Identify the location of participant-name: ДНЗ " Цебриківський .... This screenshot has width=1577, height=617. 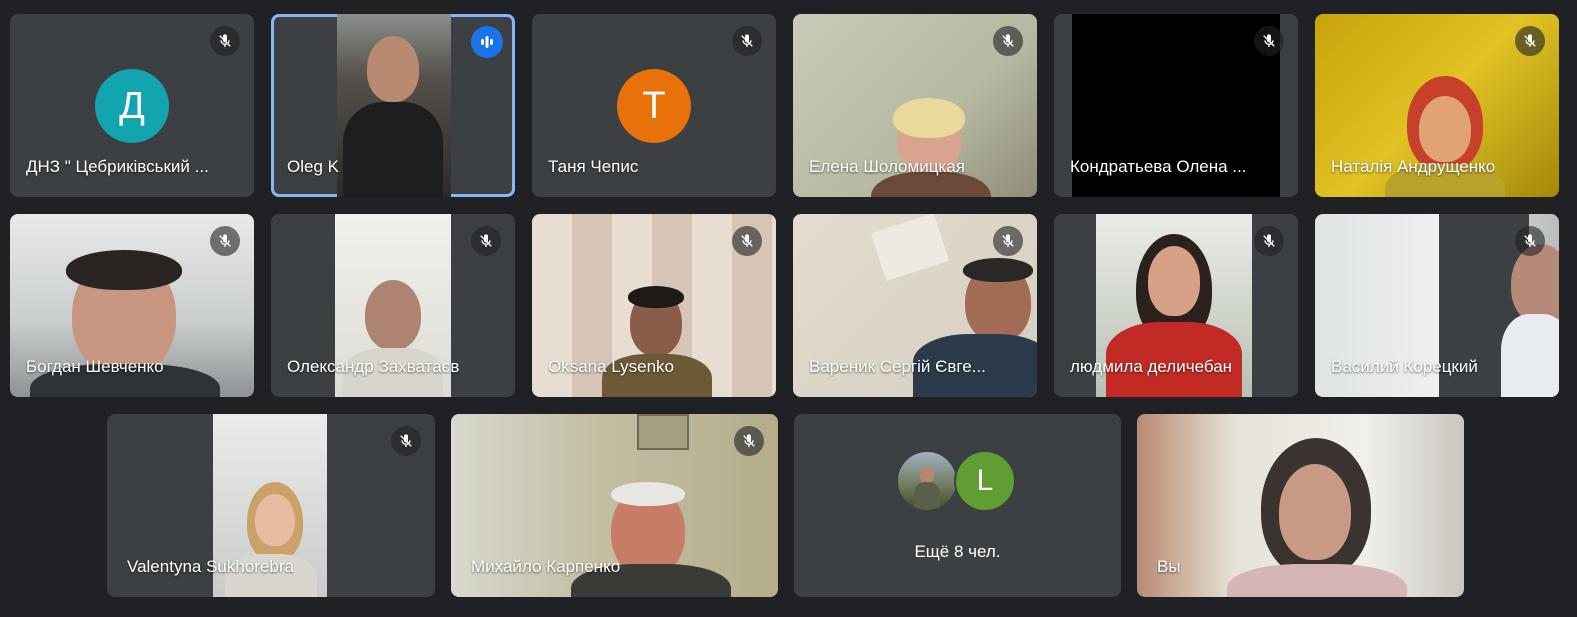
(117, 166).